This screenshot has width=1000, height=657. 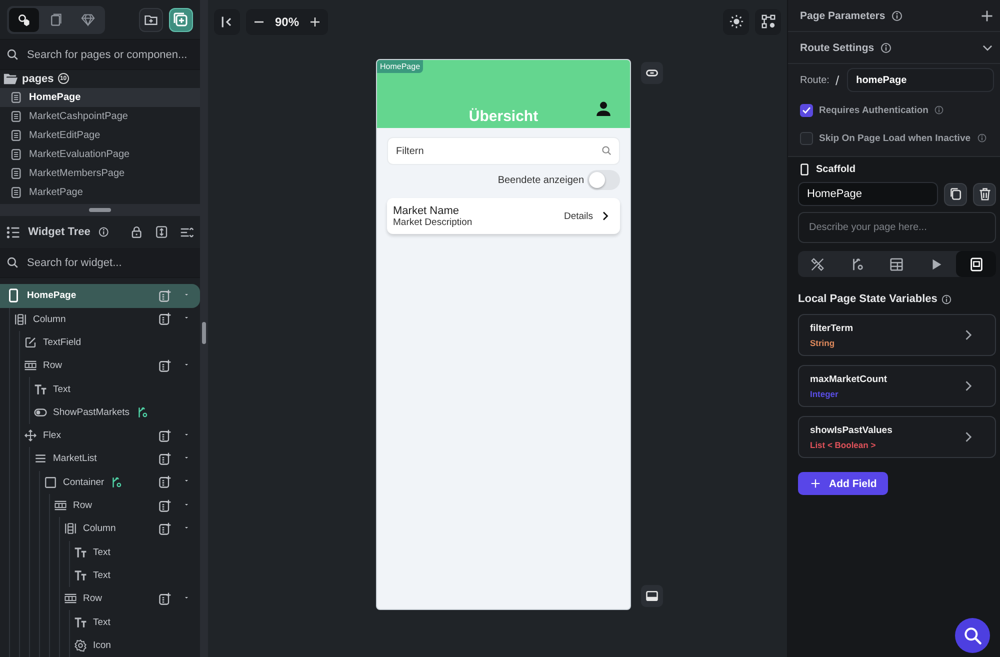 I want to click on tree-node: TextField, so click(x=110, y=342).